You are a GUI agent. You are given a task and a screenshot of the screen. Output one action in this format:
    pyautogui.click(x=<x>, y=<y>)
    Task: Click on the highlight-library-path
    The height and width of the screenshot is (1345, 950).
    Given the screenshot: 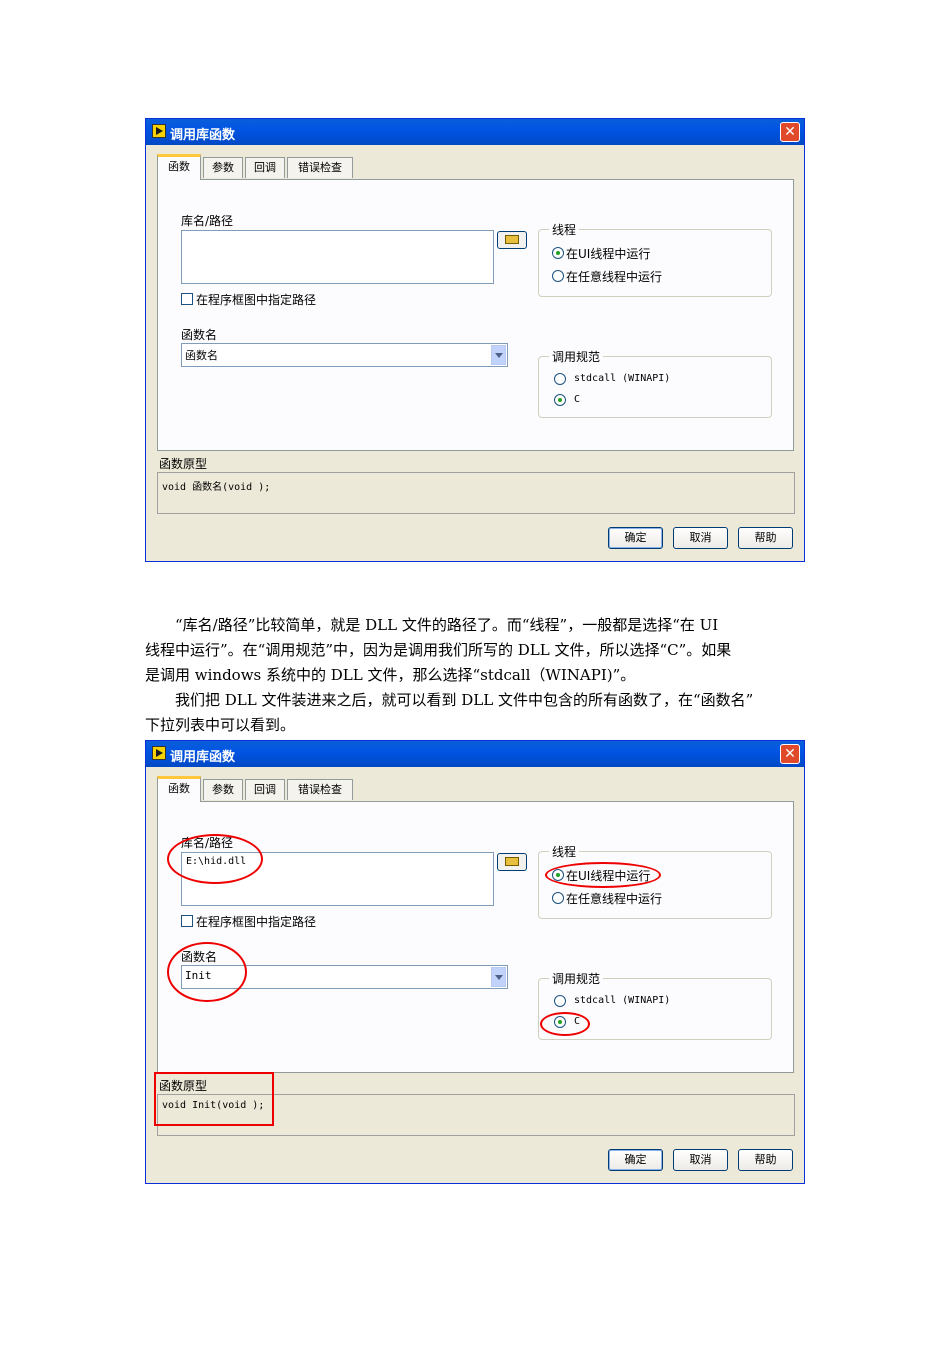 What is the action you would take?
    pyautogui.click(x=215, y=859)
    